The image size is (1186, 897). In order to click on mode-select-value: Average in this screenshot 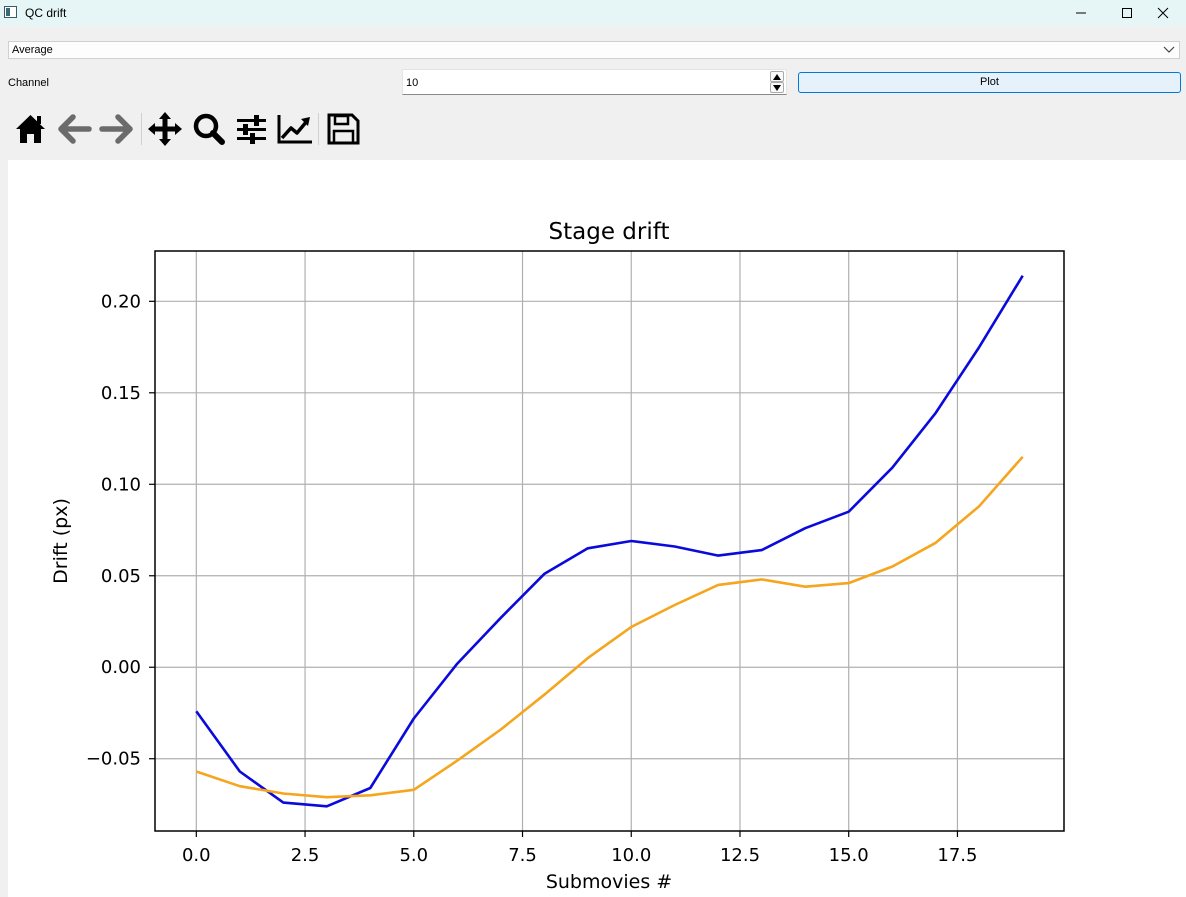, I will do `click(32, 50)`.